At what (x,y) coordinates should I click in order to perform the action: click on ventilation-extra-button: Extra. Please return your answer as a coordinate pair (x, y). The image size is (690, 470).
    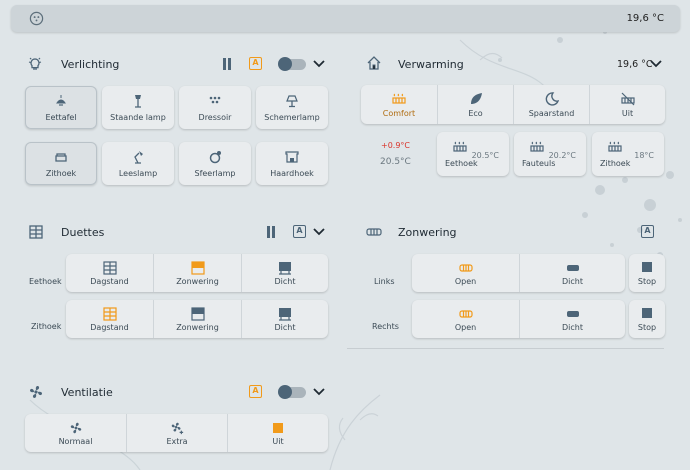
    Looking at the image, I should click on (176, 433).